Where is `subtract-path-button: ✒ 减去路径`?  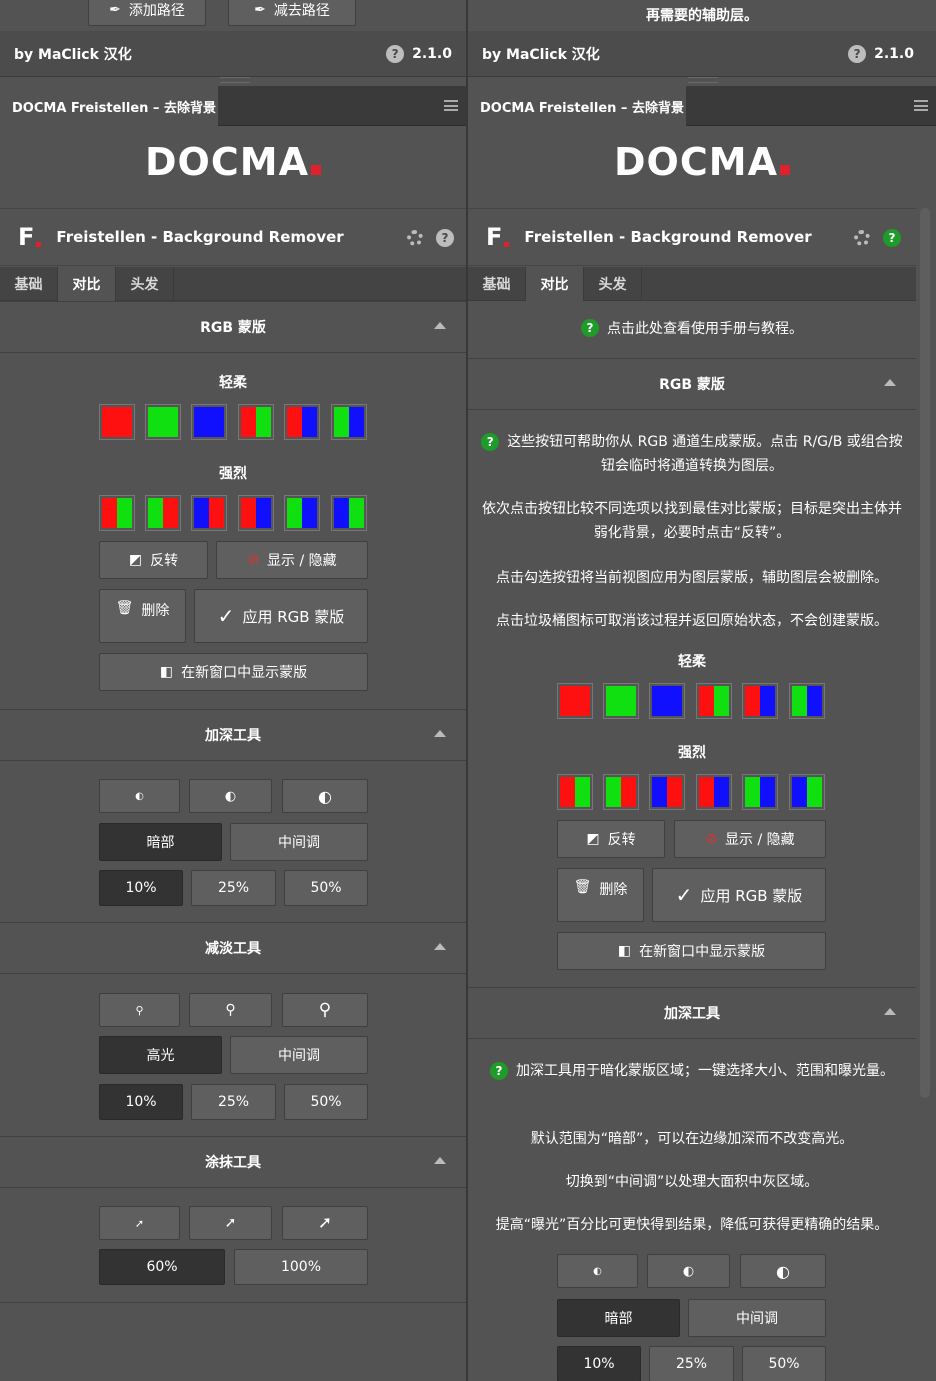
subtract-path-button: ✒ 减去路径 is located at coordinates (292, 13).